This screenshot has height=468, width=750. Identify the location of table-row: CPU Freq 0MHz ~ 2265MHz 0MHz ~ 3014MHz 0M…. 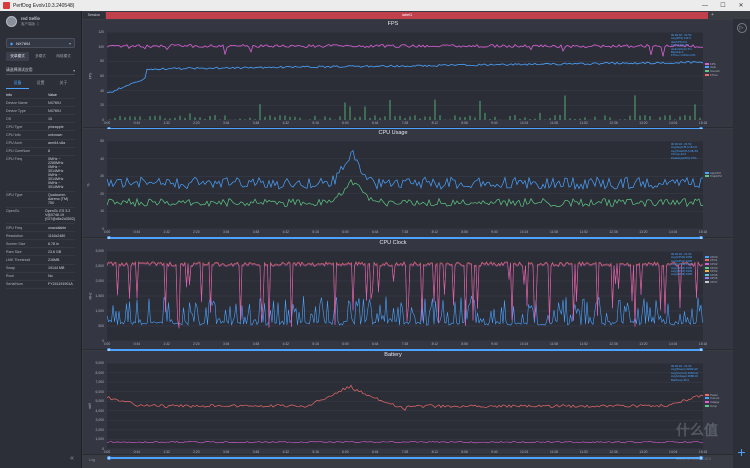
(40, 174).